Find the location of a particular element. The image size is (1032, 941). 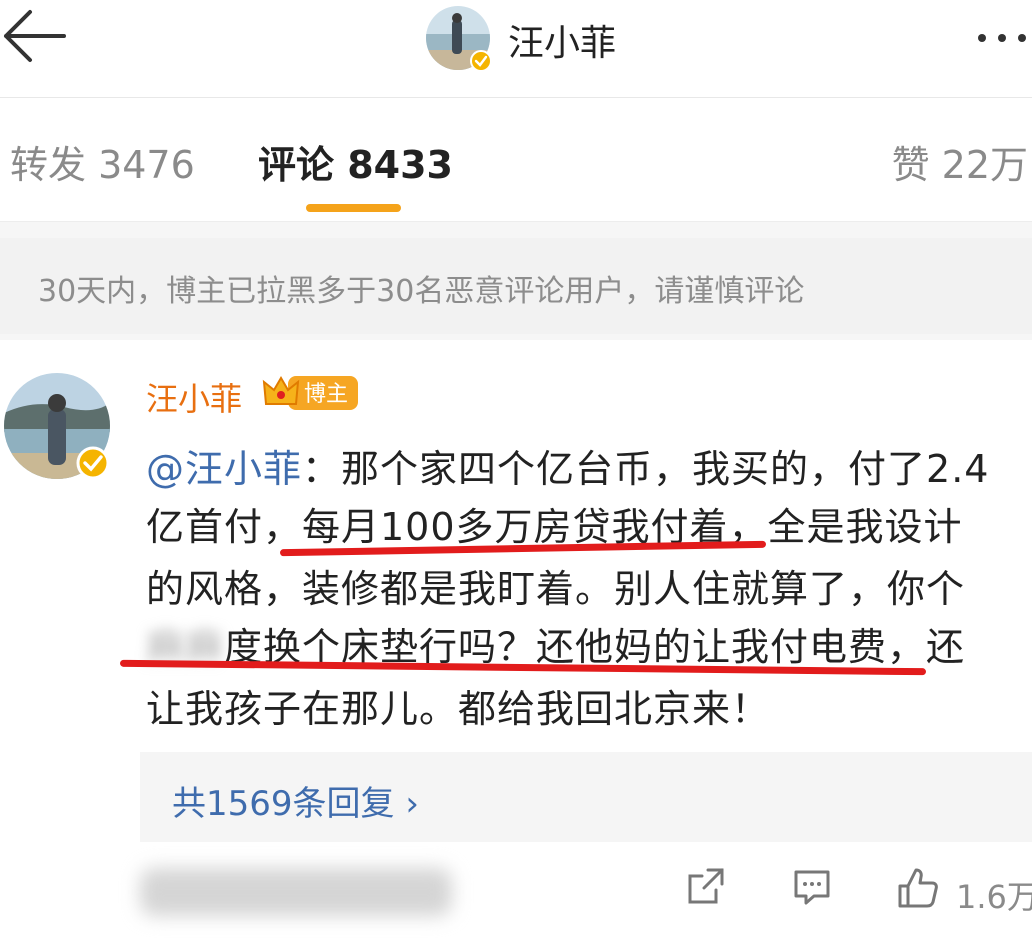

comment-icon is located at coordinates (812, 886).